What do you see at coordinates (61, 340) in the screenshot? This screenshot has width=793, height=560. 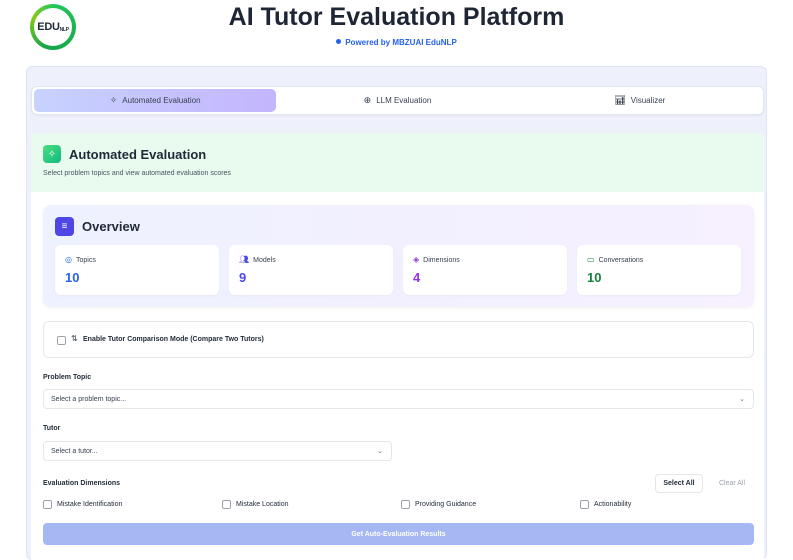 I see `comparison-checkbox` at bounding box center [61, 340].